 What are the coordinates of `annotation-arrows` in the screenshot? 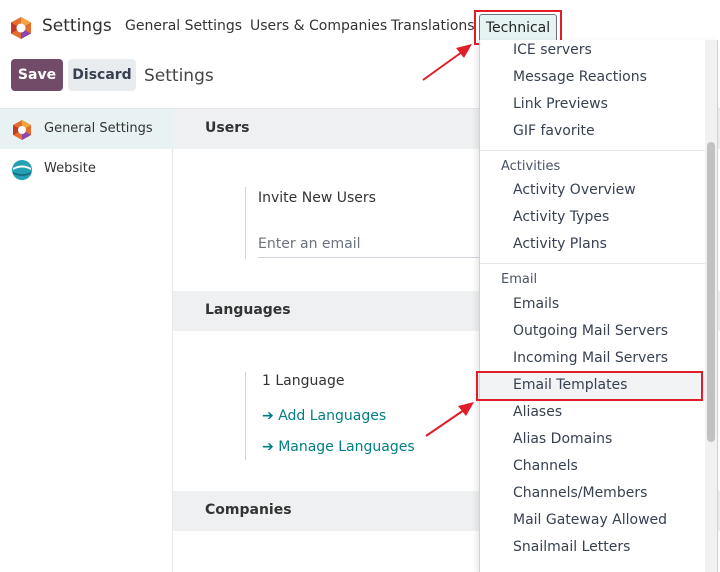 It's located at (448, 240).